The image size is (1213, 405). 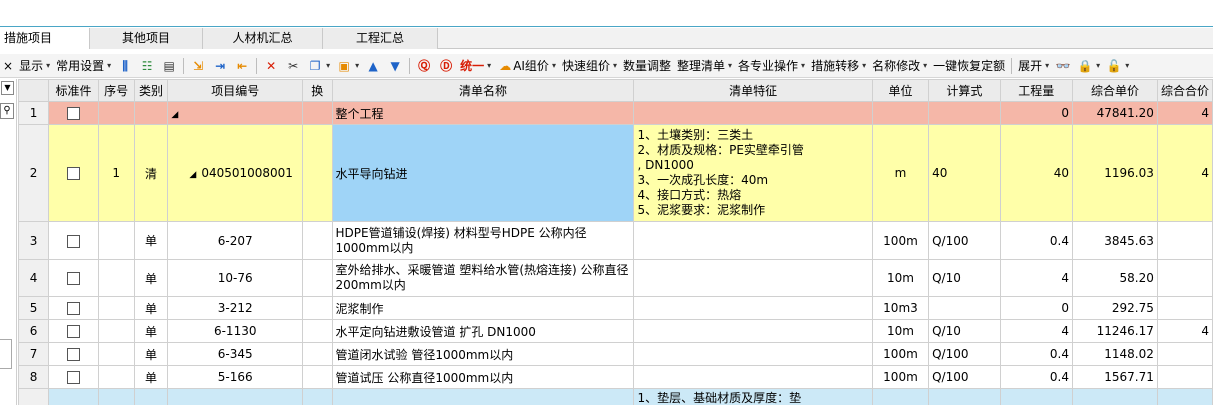 I want to click on restore-quota-button: 一键恢复定额, so click(x=969, y=65).